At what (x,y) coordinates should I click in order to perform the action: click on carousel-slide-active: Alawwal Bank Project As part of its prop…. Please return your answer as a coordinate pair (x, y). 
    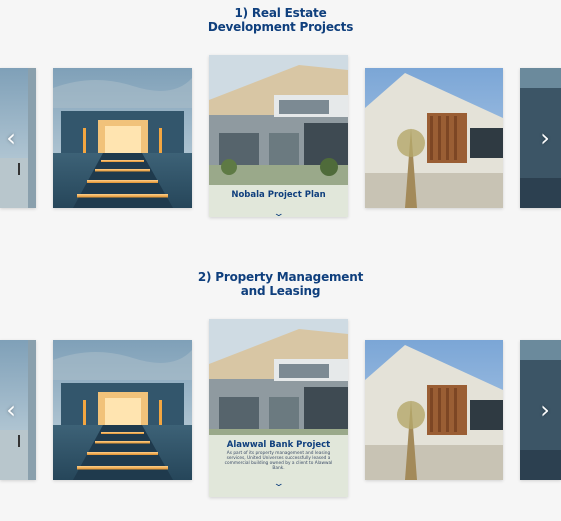
    Looking at the image, I should click on (278, 408).